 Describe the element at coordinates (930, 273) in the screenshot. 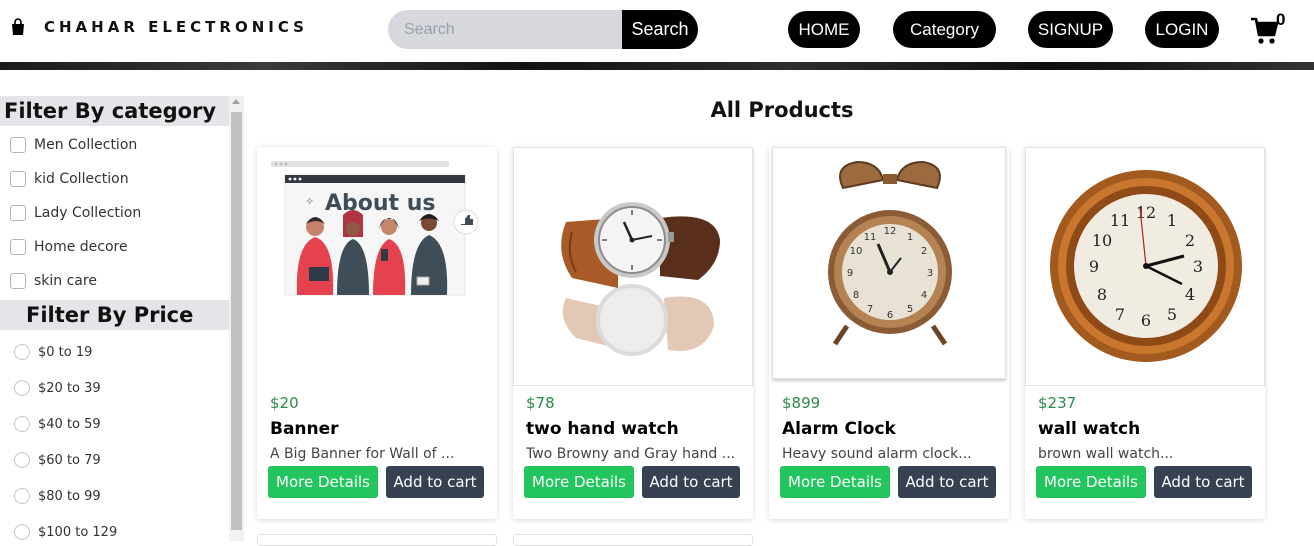

I see `svg-text: 3` at that location.